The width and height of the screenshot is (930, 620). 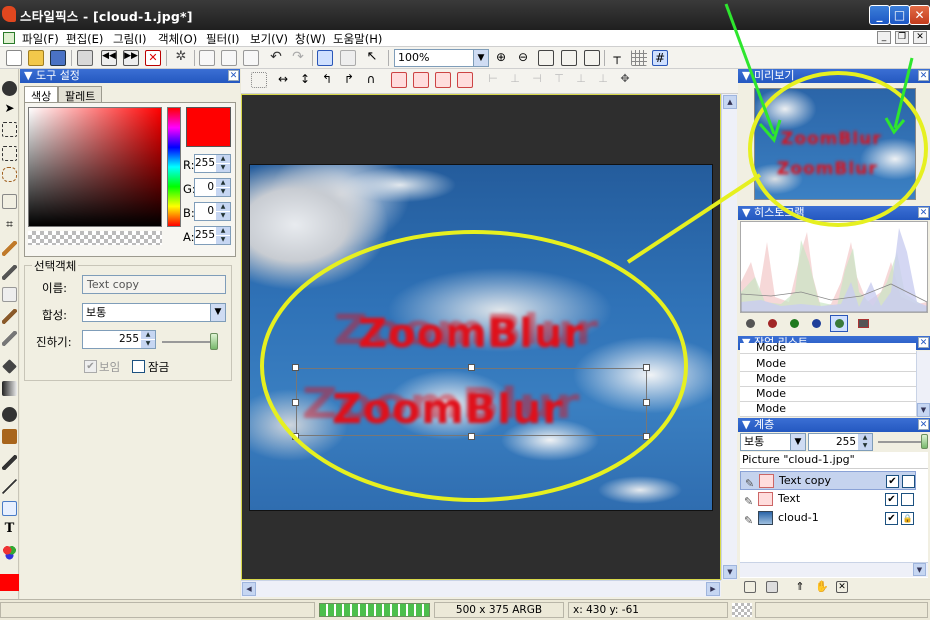 I want to click on image-info: 500 x 375 ARGB, so click(x=499, y=610).